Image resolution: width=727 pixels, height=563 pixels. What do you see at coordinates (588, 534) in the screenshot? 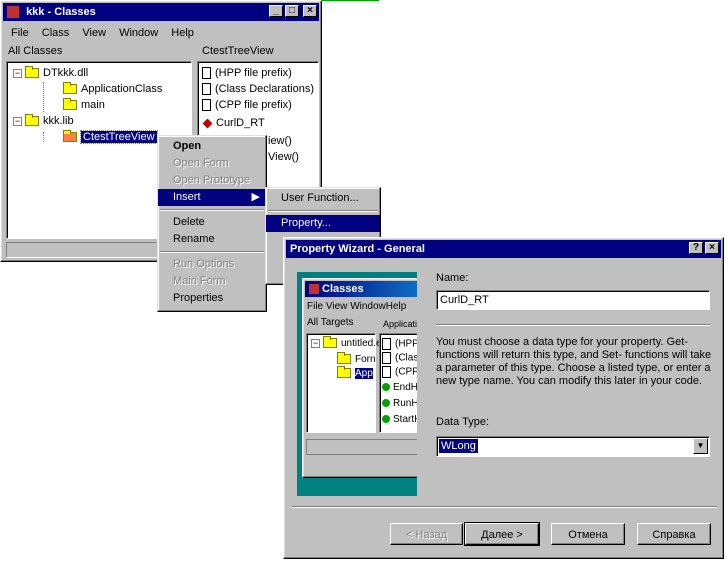
I see `cancel-button: Отмена` at bounding box center [588, 534].